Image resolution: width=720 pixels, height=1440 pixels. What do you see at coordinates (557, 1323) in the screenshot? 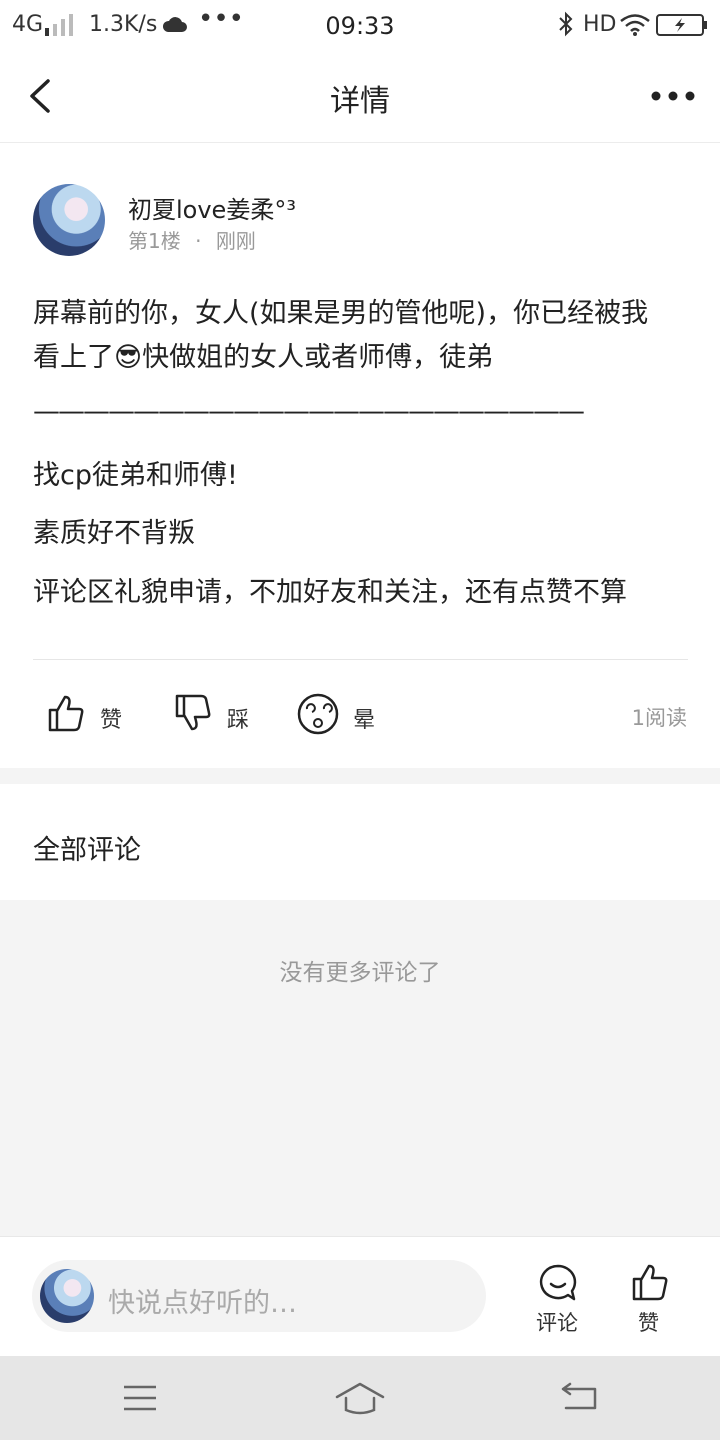
I see `comment-button-label: 评论` at bounding box center [557, 1323].